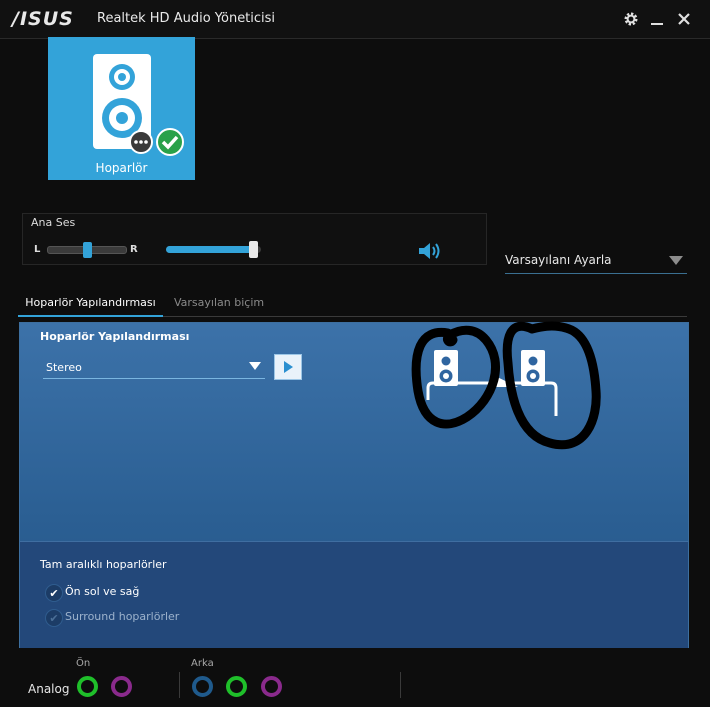 The width and height of the screenshot is (710, 707). I want to click on chat-bubble-icon, so click(141, 142).